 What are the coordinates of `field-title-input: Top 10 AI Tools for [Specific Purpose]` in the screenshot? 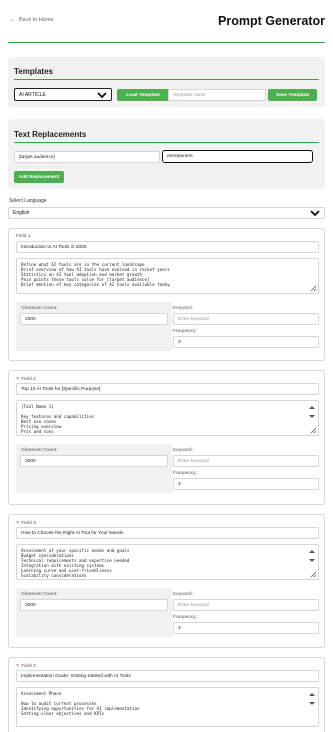 It's located at (167, 389).